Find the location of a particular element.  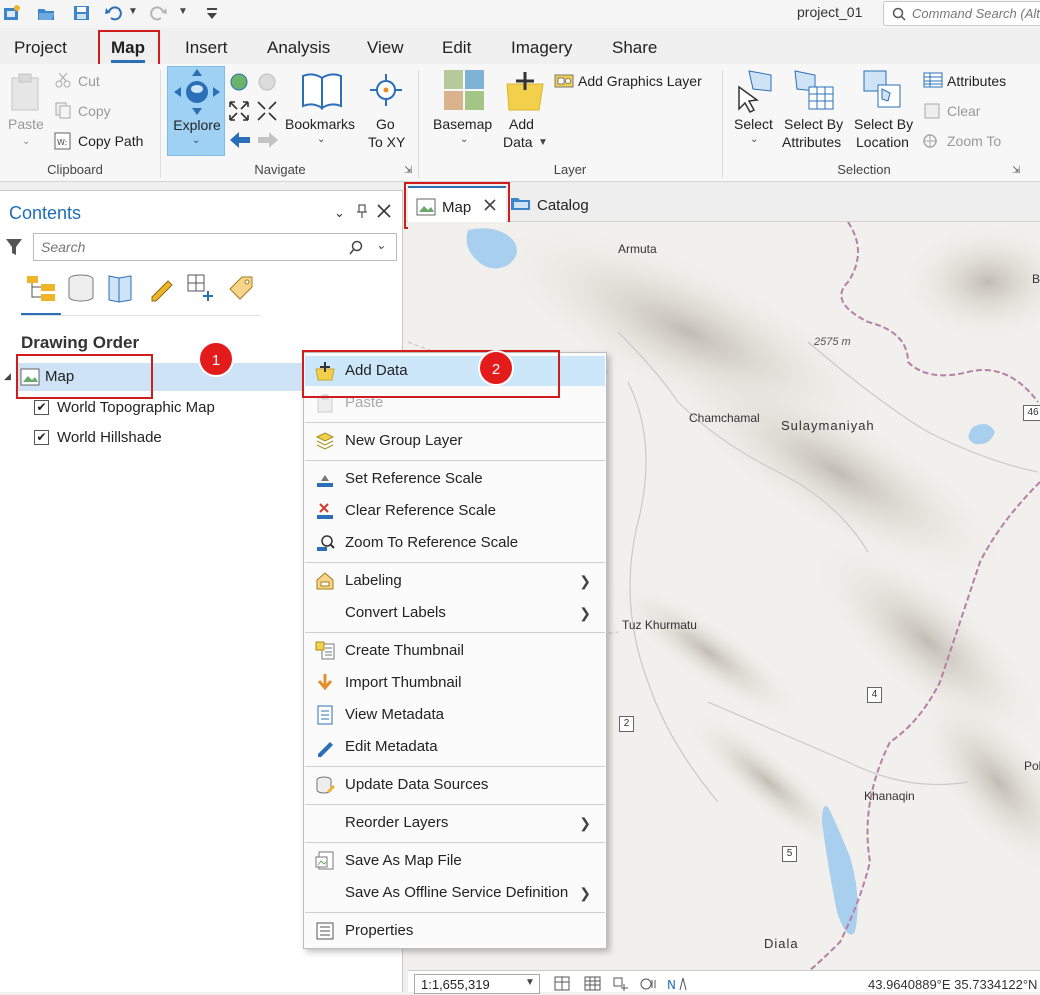

undo-icon is located at coordinates (114, 13).